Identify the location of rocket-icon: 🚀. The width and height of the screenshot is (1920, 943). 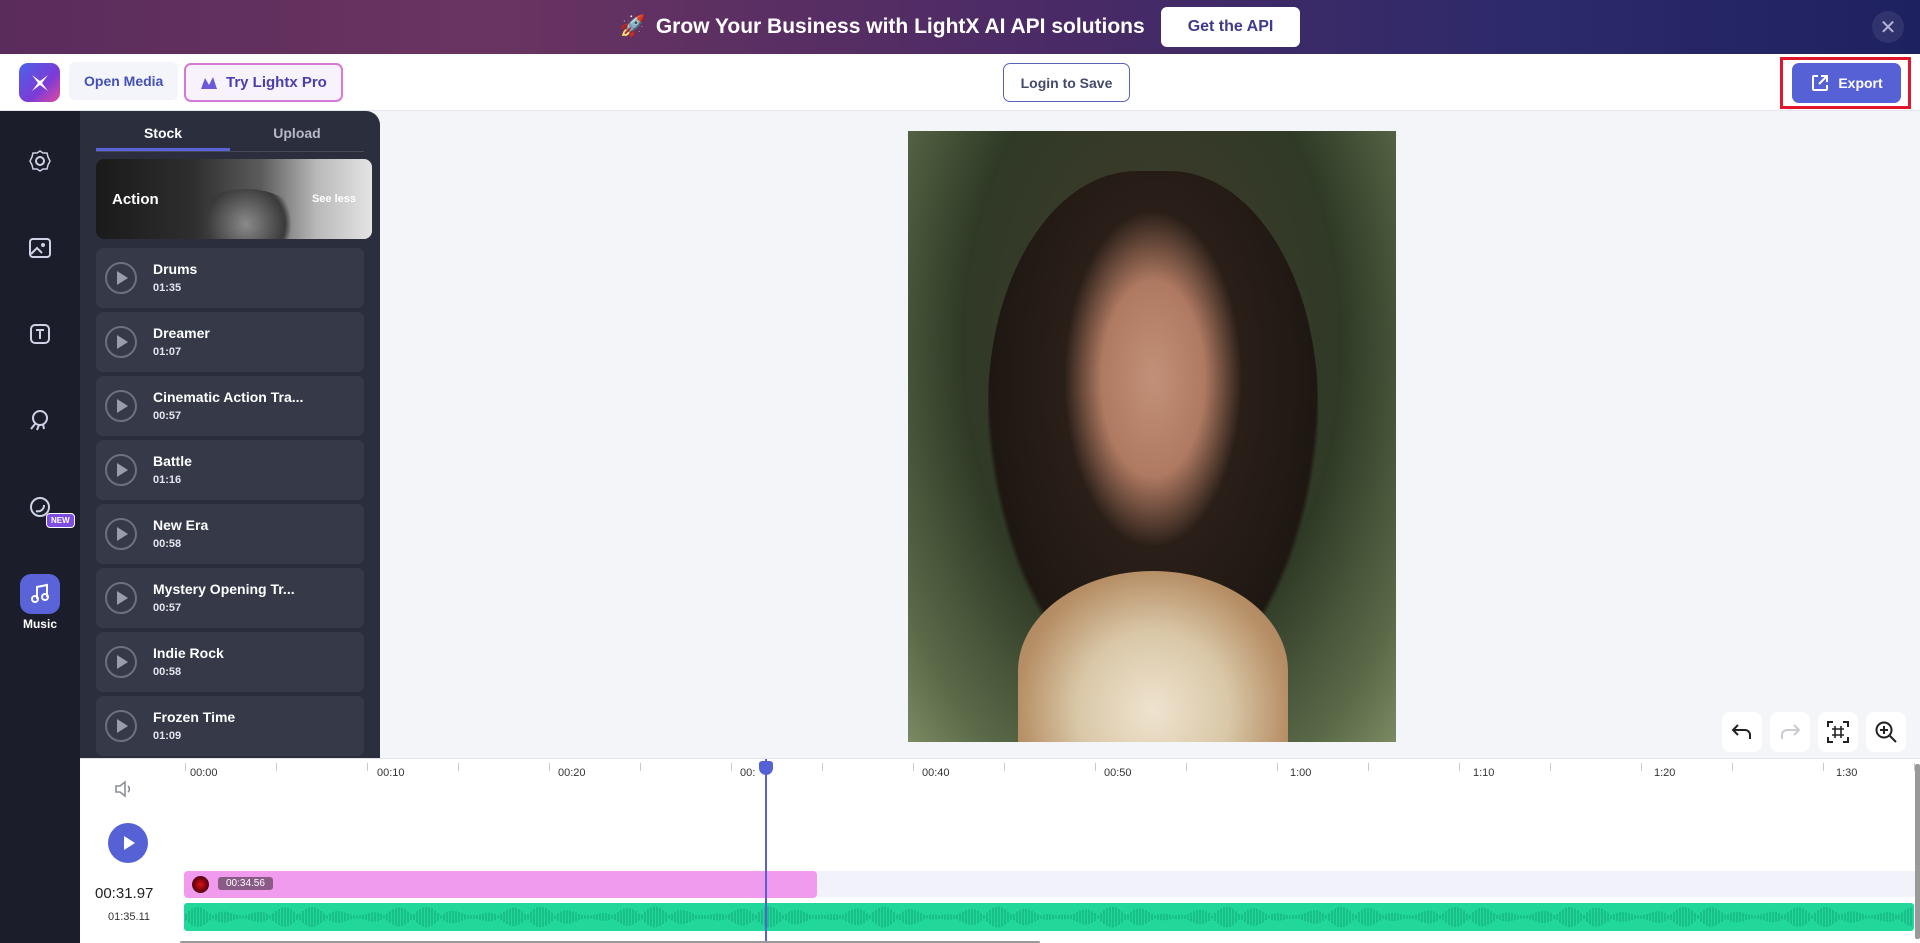
(632, 26).